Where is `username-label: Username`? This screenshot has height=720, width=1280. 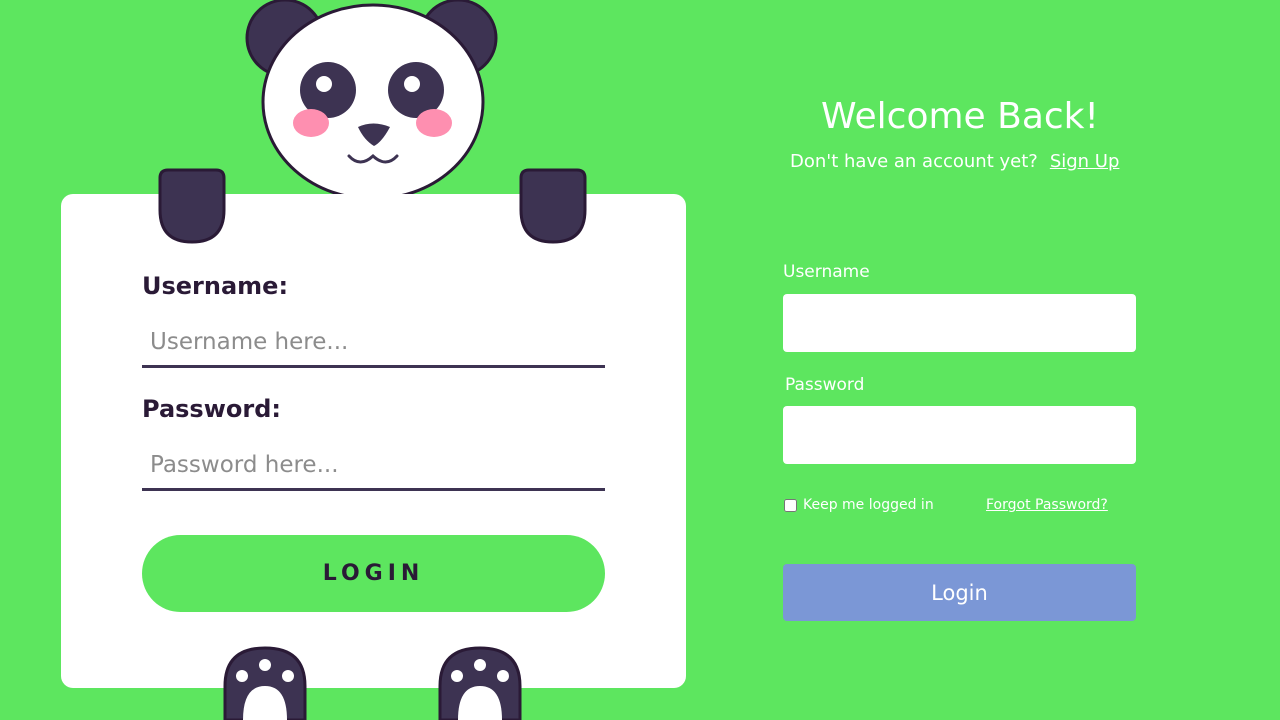
username-label: Username is located at coordinates (826, 272).